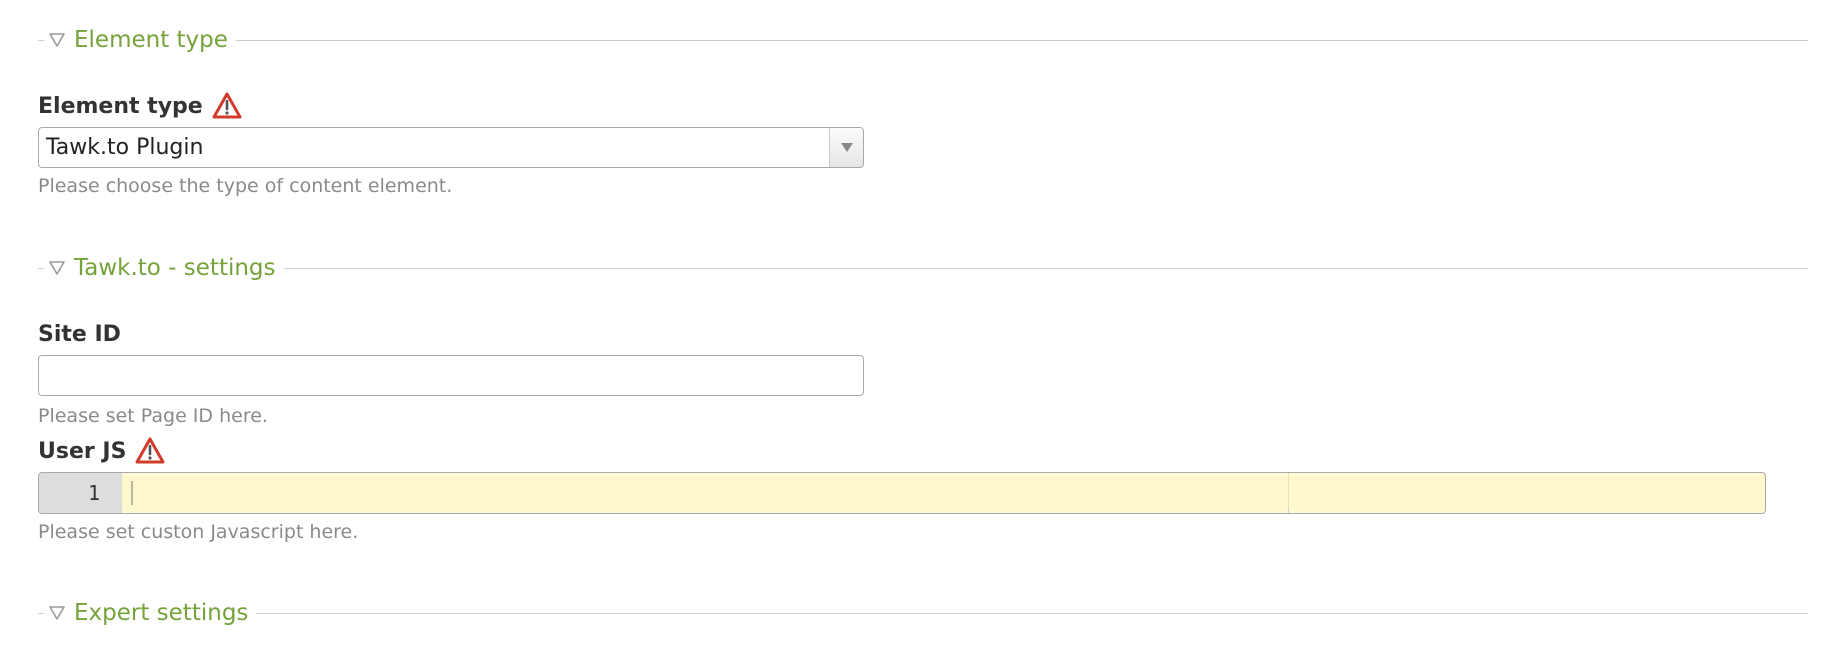 The width and height of the screenshot is (1840, 662). What do you see at coordinates (451, 375) in the screenshot?
I see `site-id-input` at bounding box center [451, 375].